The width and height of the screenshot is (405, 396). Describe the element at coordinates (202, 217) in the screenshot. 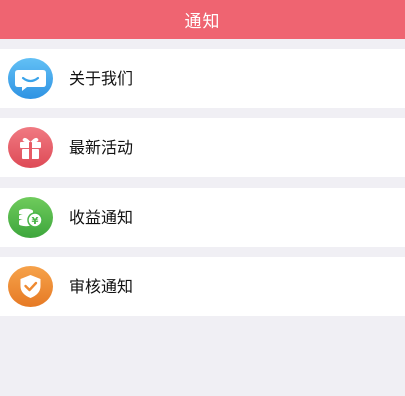

I see `menu-item-earnings-notice: ¥ 收益通知` at that location.